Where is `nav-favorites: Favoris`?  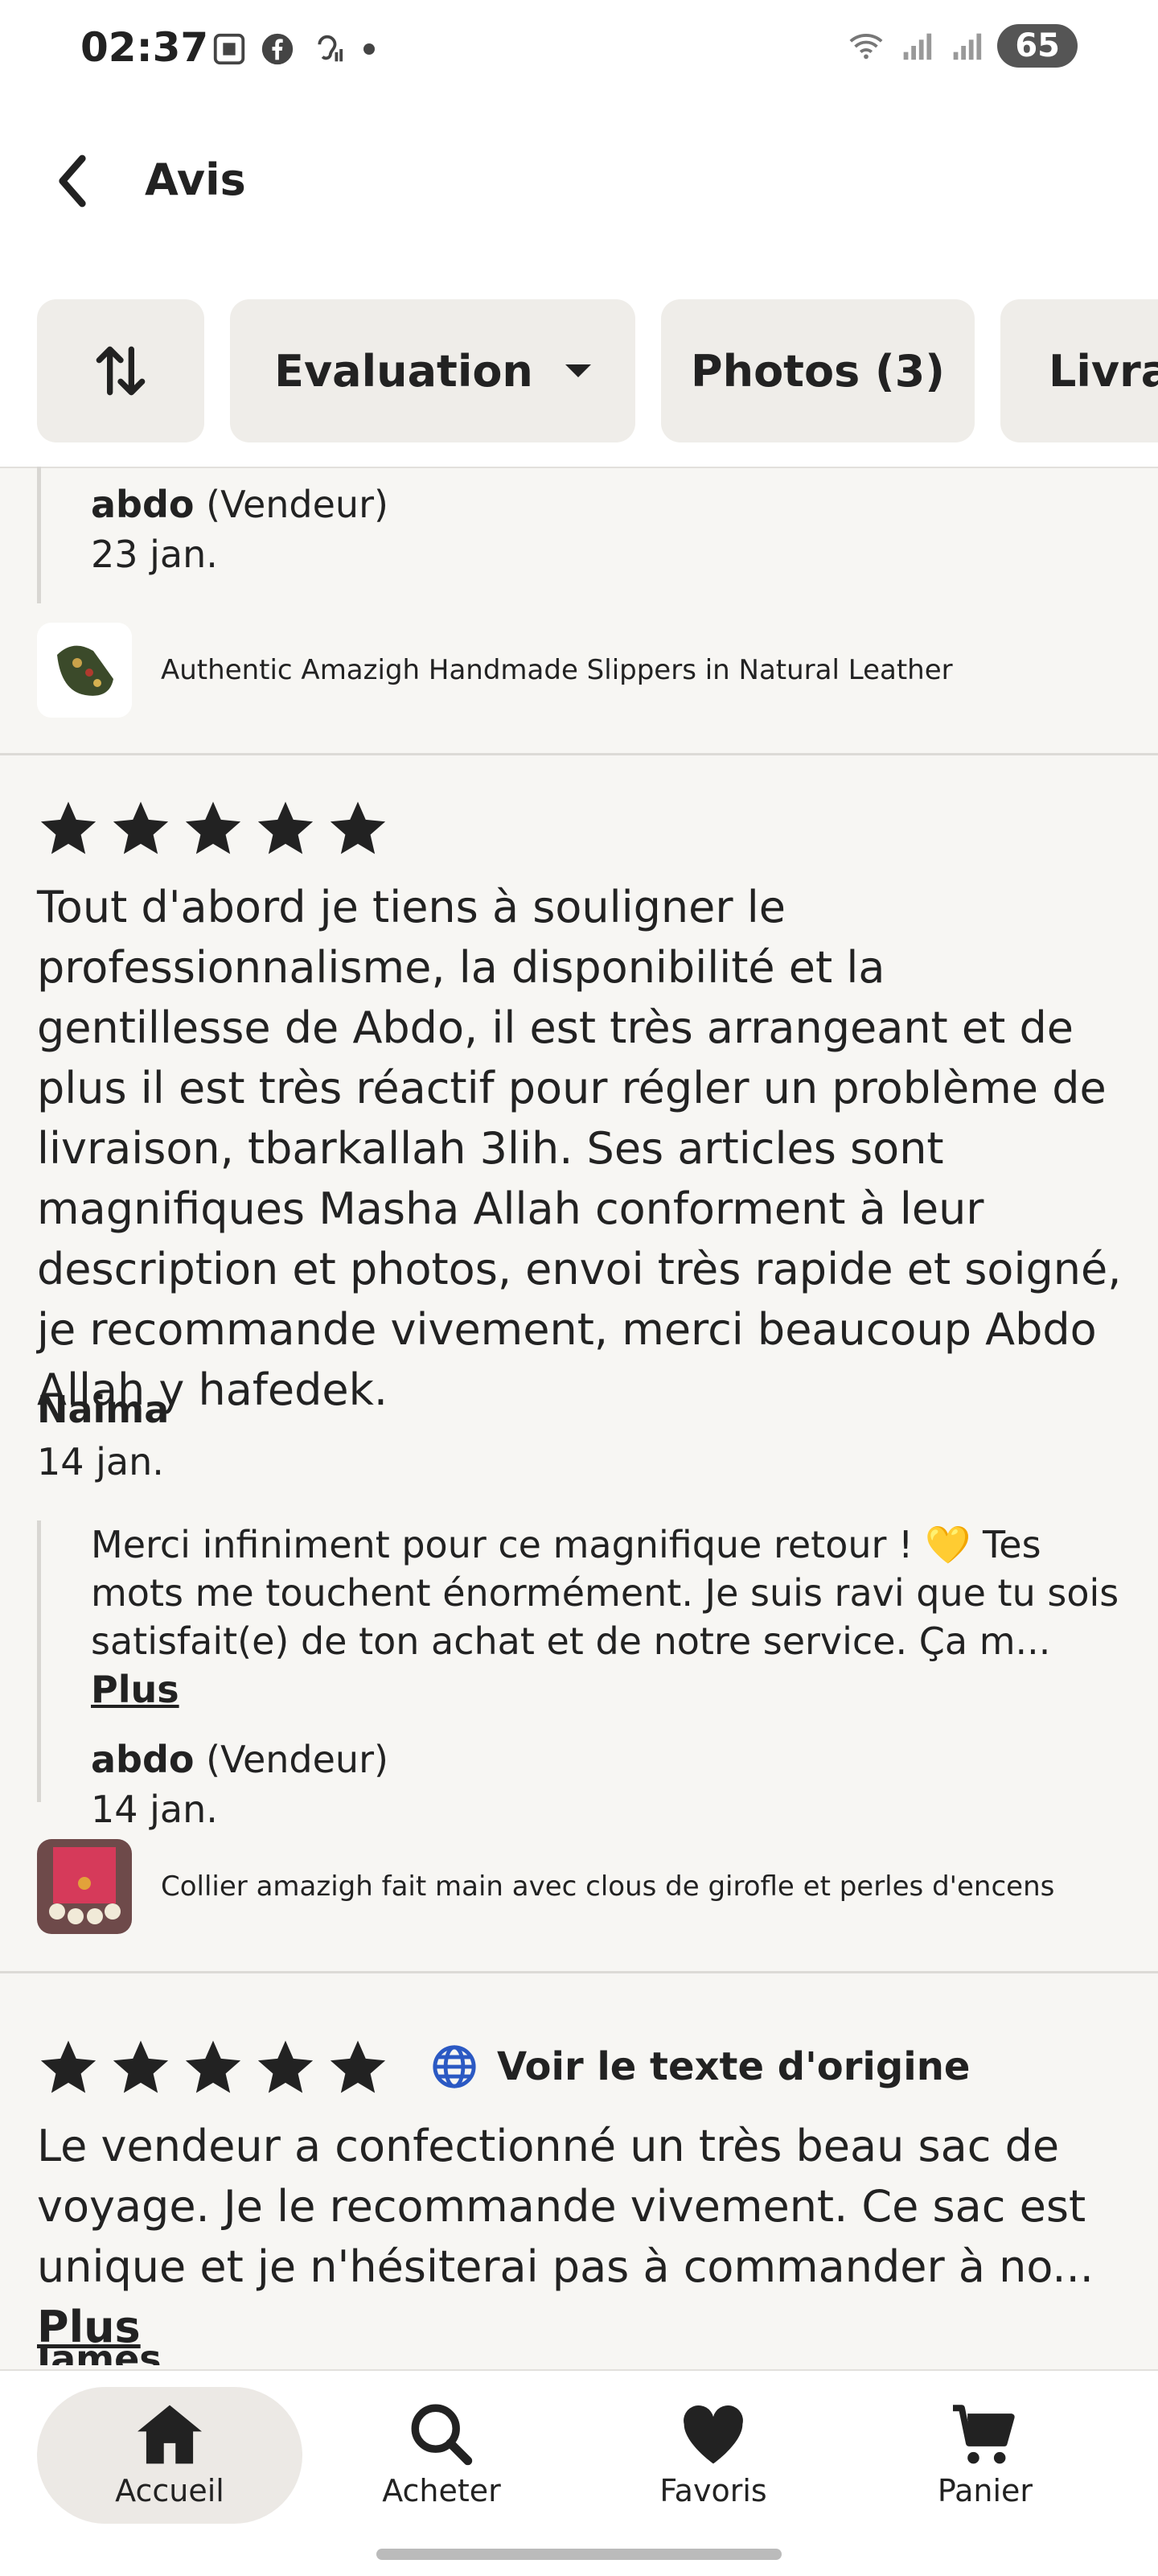
nav-favorites: Favoris is located at coordinates (713, 2455).